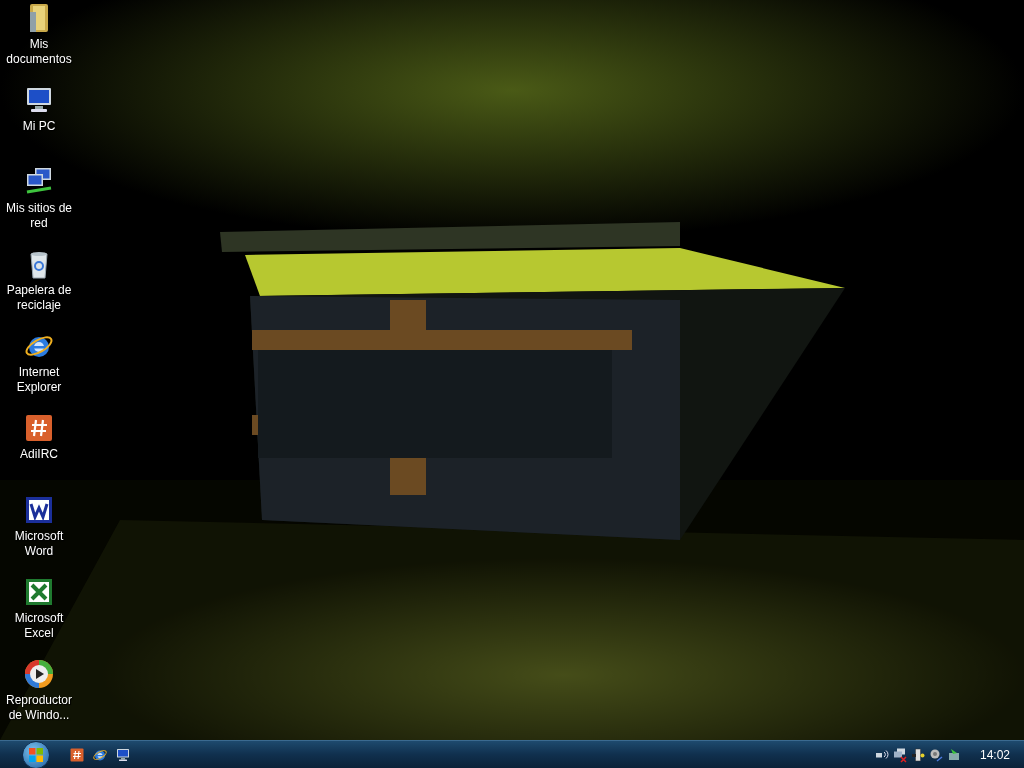 This screenshot has height=768, width=1024. What do you see at coordinates (39, 592) in the screenshot?
I see `spreadsheet-icon` at bounding box center [39, 592].